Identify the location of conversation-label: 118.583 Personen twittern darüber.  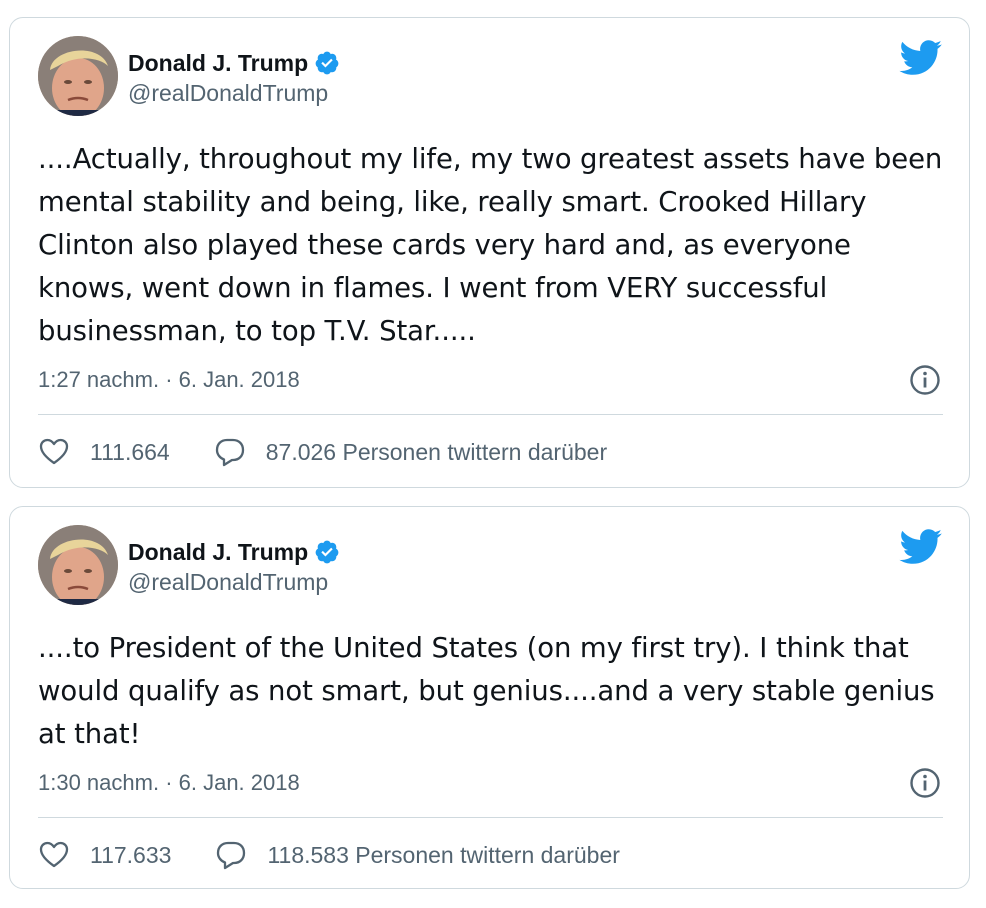
(443, 854).